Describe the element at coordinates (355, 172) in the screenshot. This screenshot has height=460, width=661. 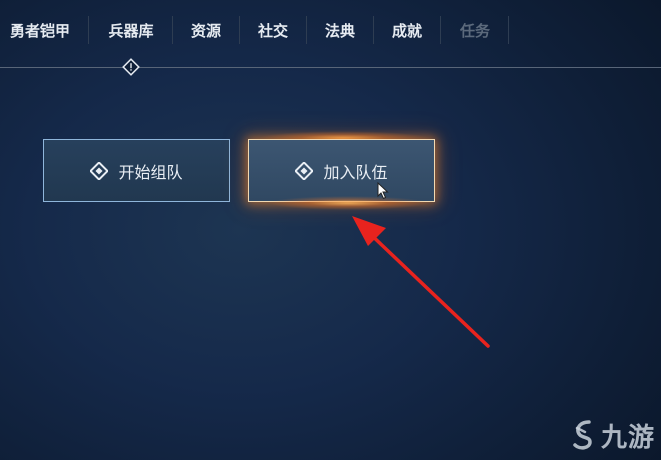
I see `join-team-label: 加入队伍` at that location.